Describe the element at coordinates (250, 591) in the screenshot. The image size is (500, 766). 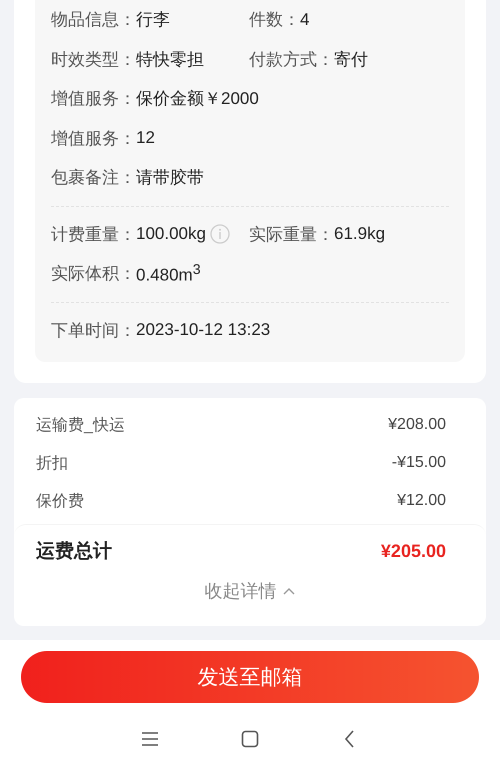
I see `collapse-button: 收起详情` at that location.